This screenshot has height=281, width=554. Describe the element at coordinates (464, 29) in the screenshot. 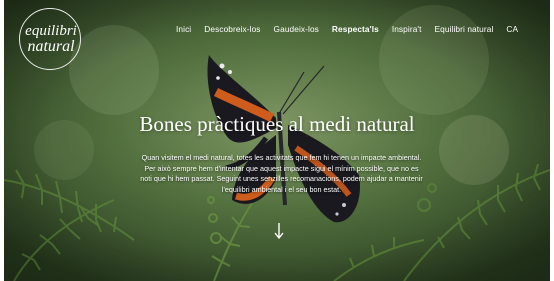

I see `nav-item-equilibri-natural: Equilibri natural` at that location.